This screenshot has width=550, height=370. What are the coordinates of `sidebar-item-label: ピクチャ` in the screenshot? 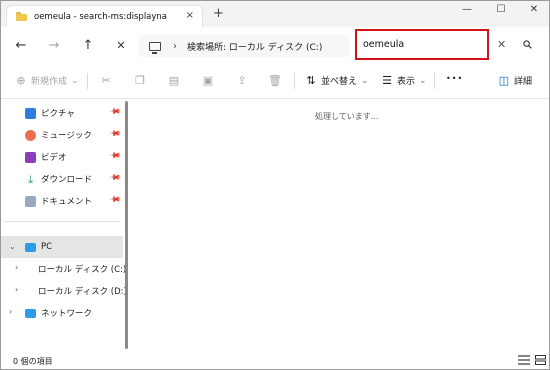 It's located at (58, 114).